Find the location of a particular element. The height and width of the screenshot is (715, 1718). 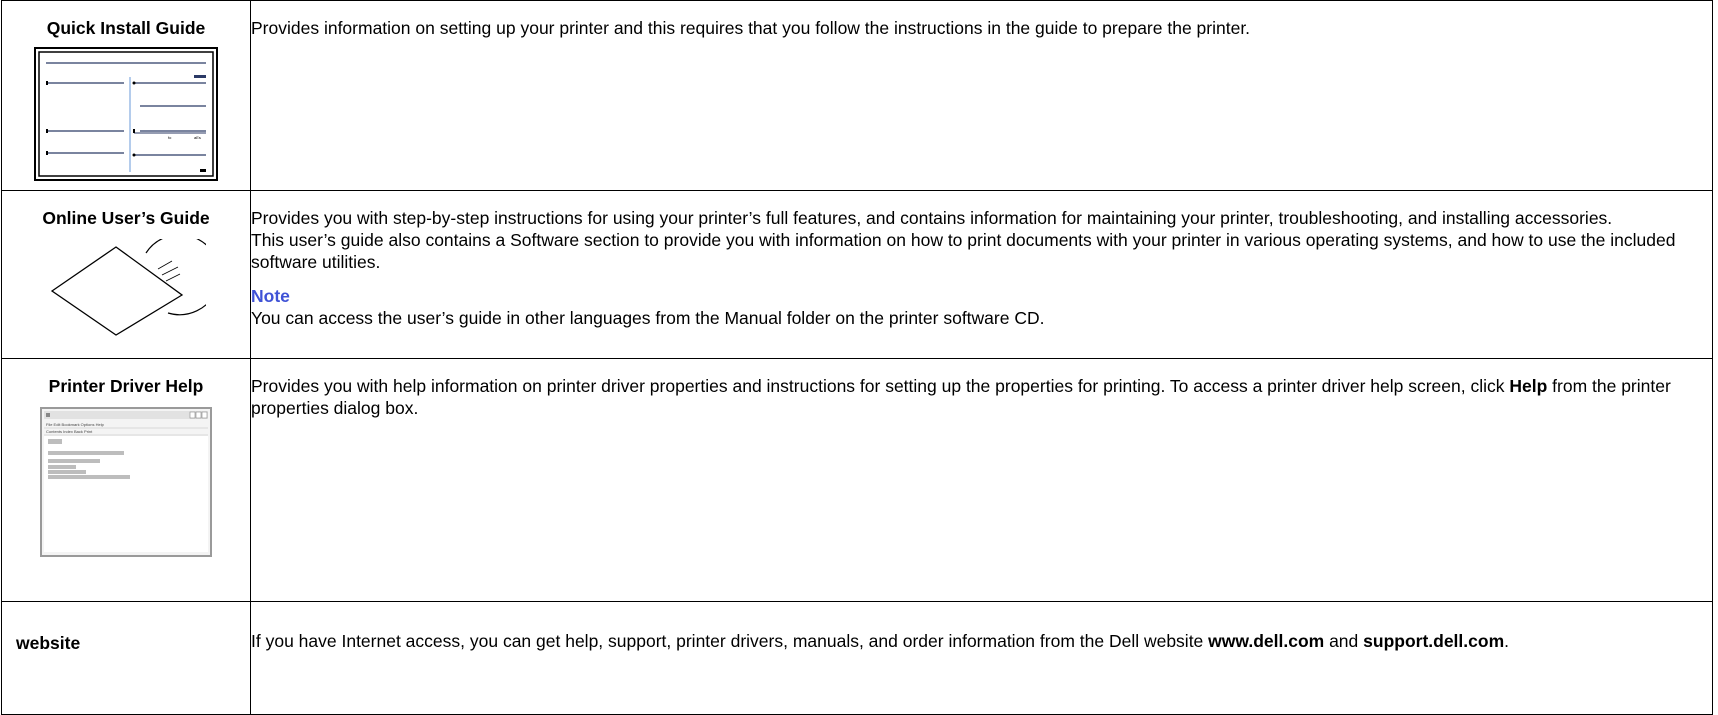

svg-text:File Edit Bookmark Options: File Edit Bookmark Options Help is located at coordinates (75, 424).